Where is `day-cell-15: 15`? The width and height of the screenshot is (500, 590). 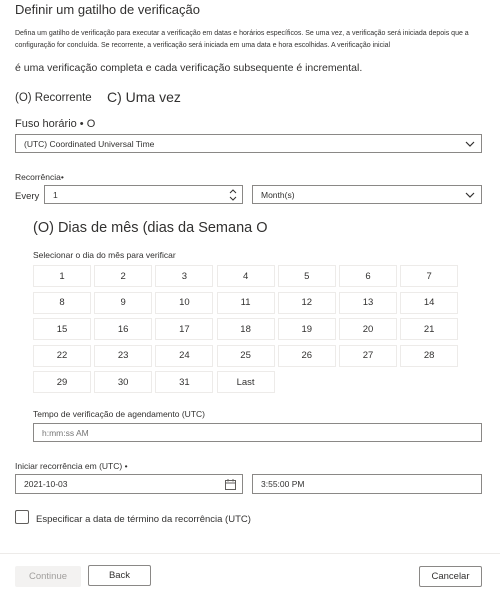 day-cell-15: 15 is located at coordinates (62, 329).